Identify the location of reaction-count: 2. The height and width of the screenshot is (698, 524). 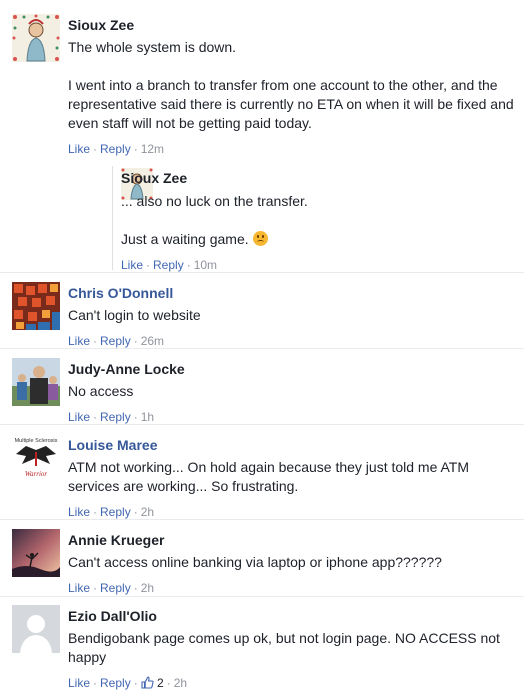
(152, 683).